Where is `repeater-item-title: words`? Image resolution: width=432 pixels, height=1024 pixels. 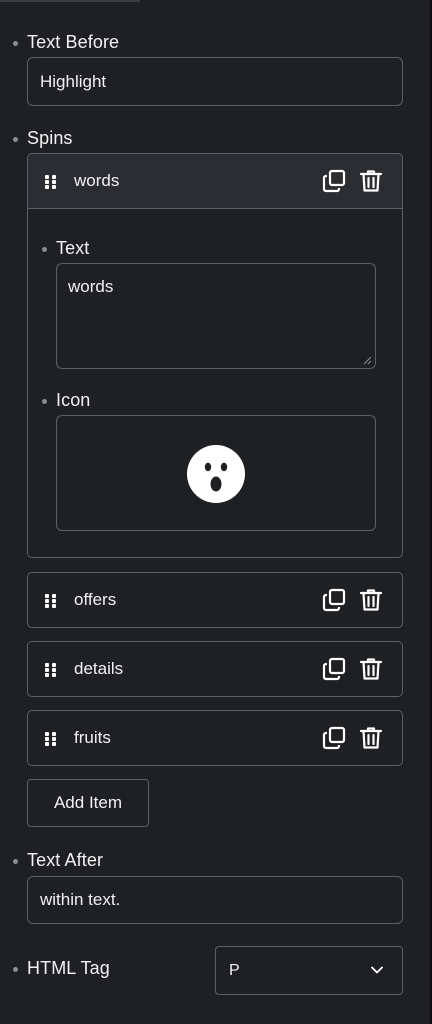
repeater-item-title: words is located at coordinates (97, 180).